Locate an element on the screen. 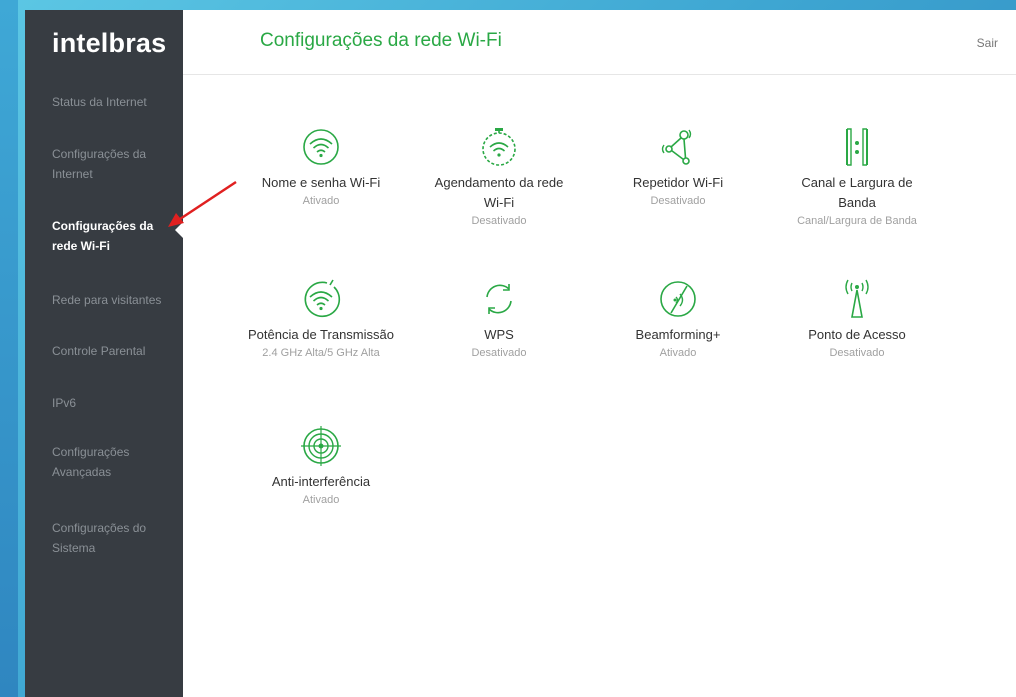 The image size is (1016, 697). tile-label: Potência de Transmissão is located at coordinates (321, 334).